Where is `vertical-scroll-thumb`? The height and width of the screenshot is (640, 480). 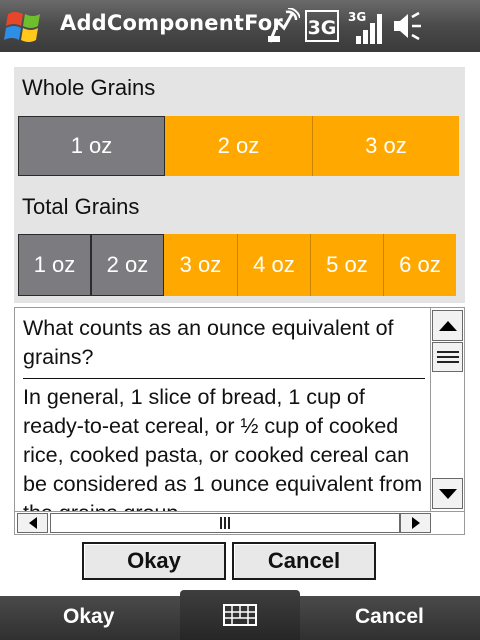 vertical-scroll-thumb is located at coordinates (447, 357).